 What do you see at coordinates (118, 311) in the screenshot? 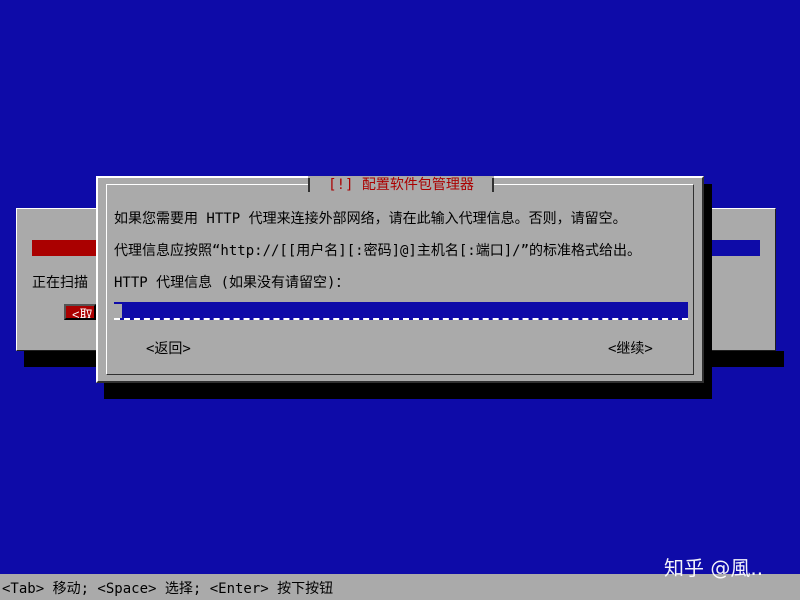
I see `input-cursor` at bounding box center [118, 311].